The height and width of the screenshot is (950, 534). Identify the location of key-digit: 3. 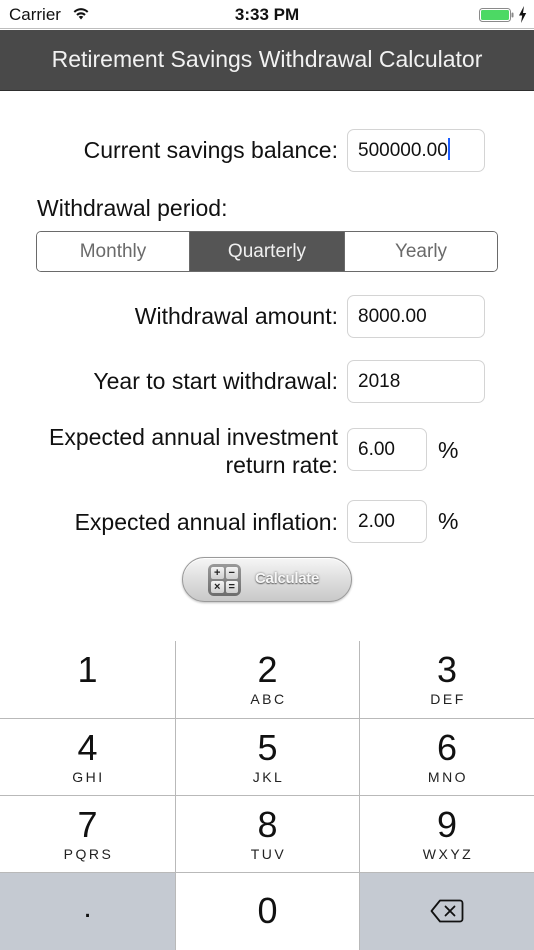
(447, 669).